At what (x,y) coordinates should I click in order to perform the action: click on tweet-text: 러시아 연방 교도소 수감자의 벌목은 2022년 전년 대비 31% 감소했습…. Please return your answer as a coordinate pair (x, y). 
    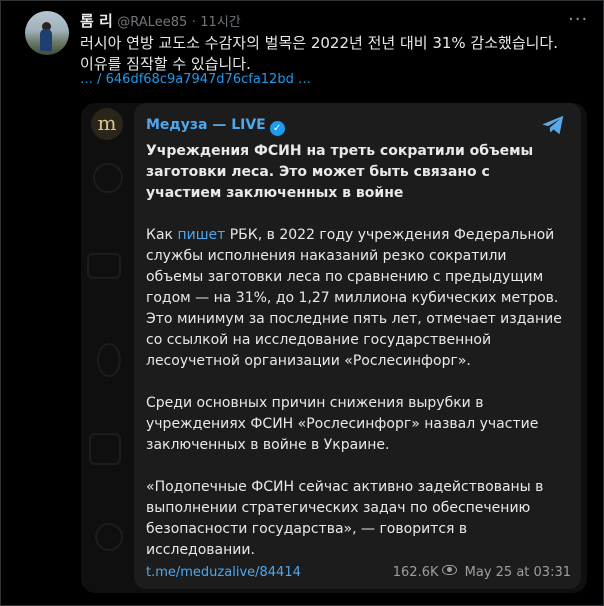
    Looking at the image, I should click on (319, 53).